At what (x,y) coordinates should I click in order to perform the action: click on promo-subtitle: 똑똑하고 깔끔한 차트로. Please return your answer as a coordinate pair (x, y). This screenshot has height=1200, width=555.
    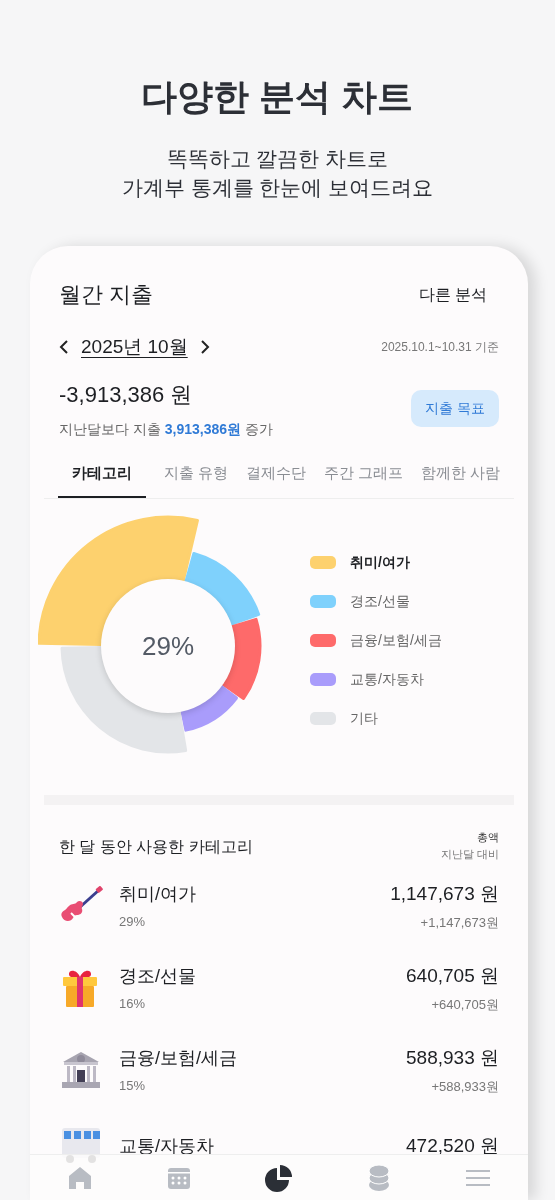
    Looking at the image, I should click on (277, 159).